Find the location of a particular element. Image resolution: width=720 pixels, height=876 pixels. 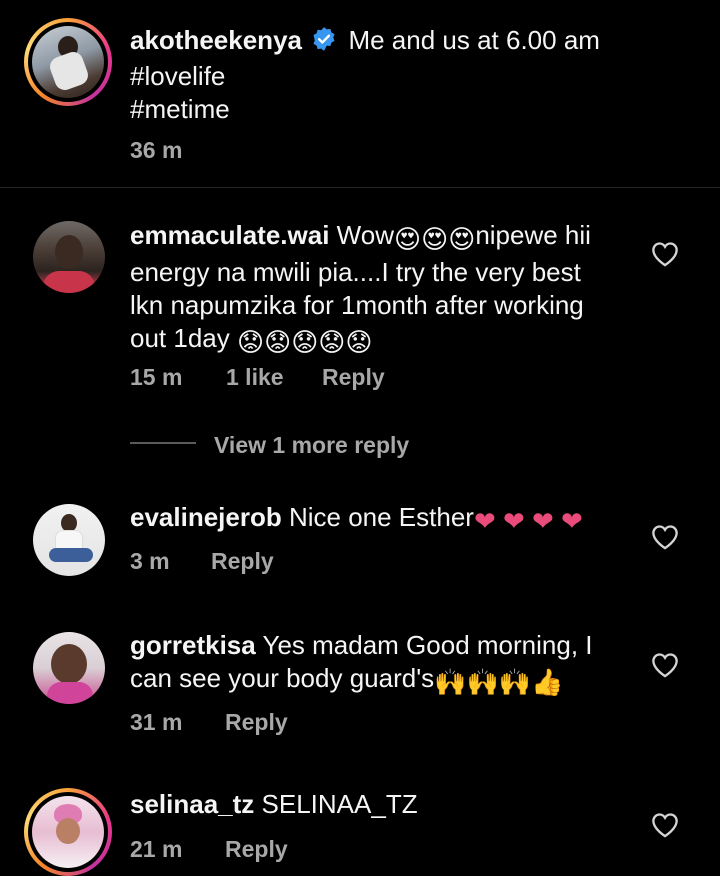

comment-username: gorretkisa is located at coordinates (193, 645).